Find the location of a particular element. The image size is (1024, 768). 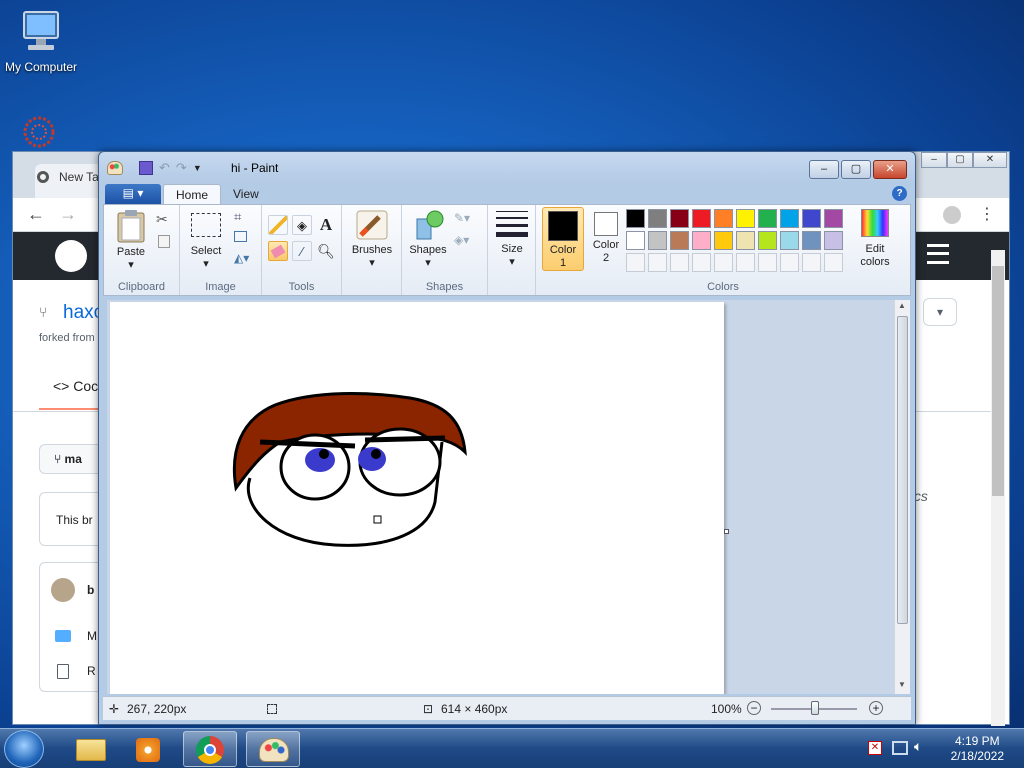

paint-close-button: ✕ is located at coordinates (890, 169).